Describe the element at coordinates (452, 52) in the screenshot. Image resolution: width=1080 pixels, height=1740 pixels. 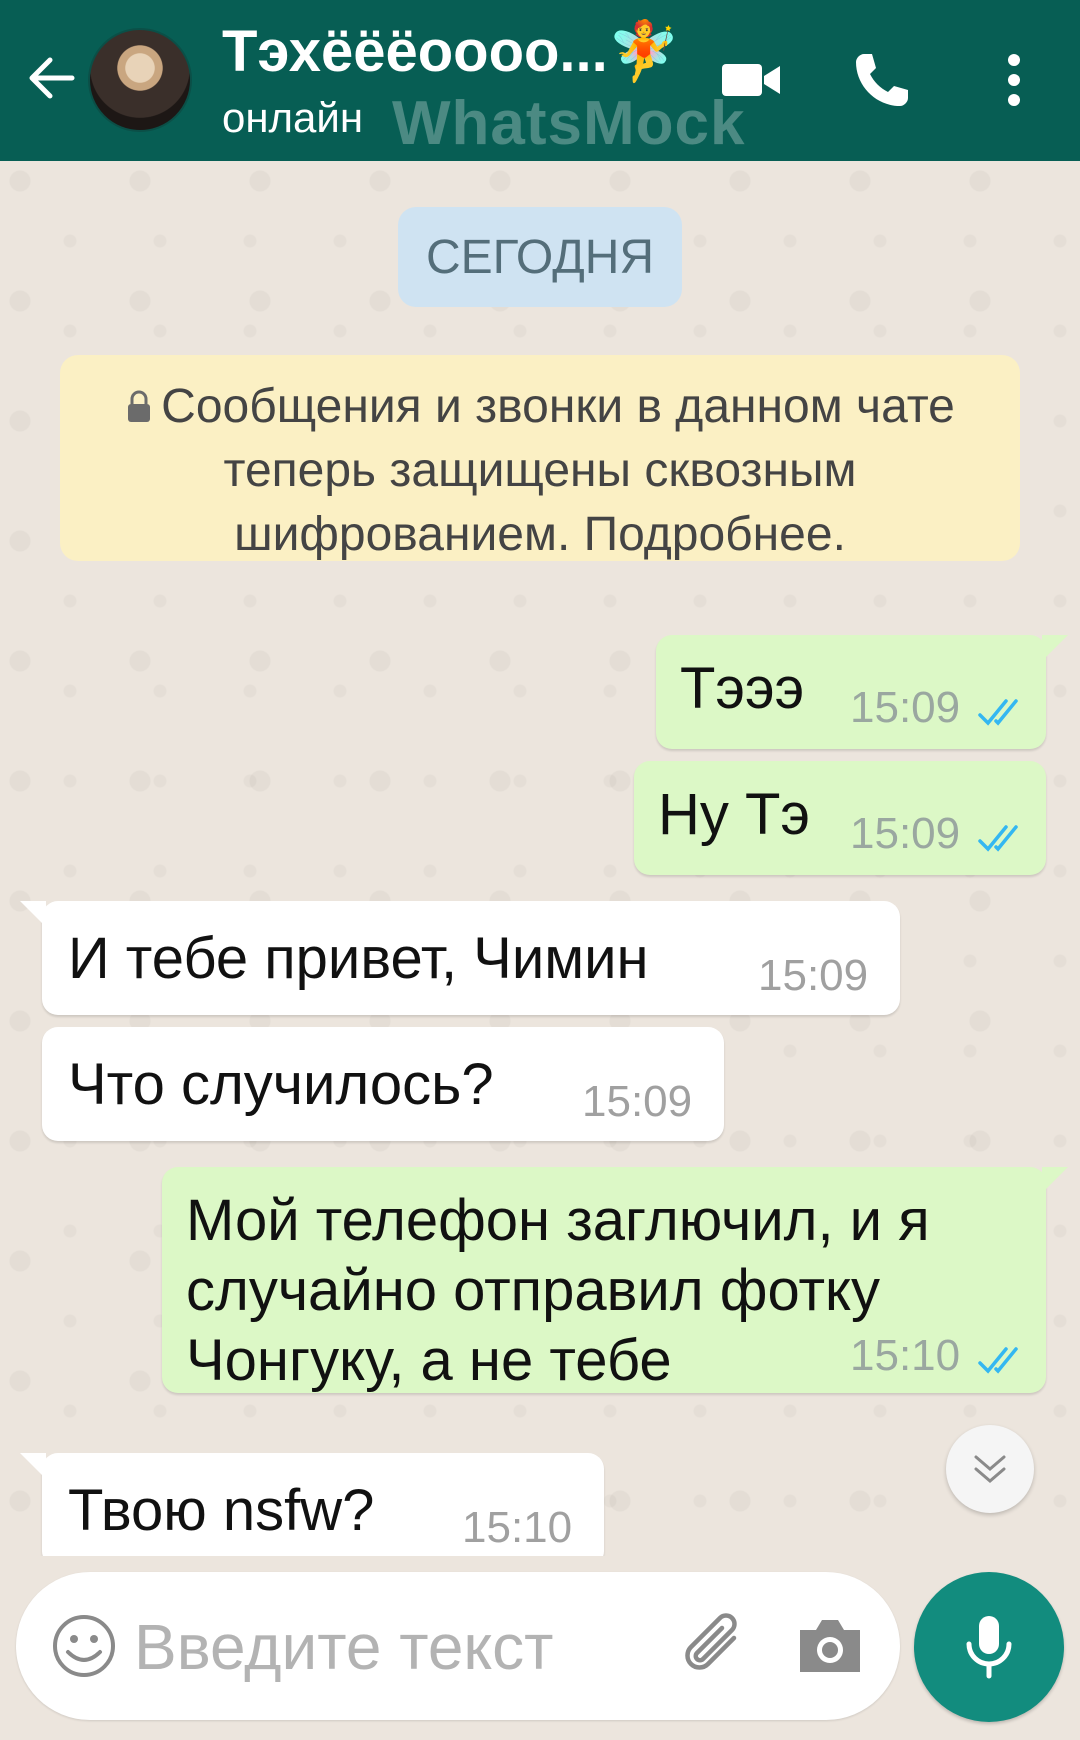
I see `contact-name: Тэхёёёоооо...🧚` at that location.